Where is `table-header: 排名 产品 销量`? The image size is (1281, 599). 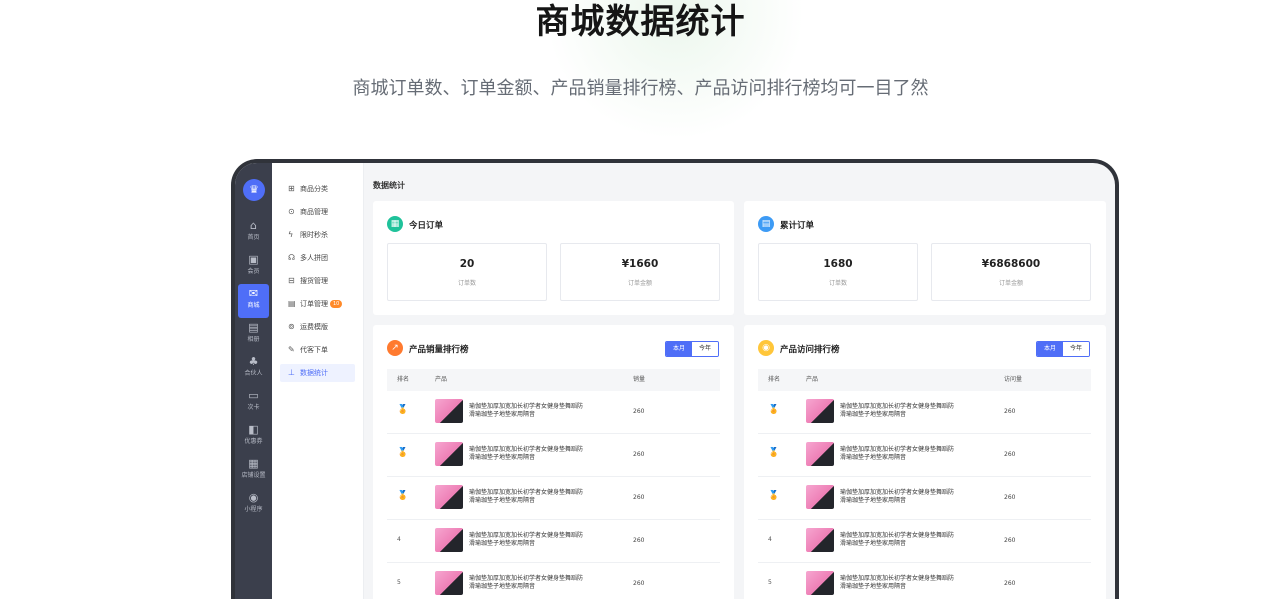 table-header: 排名 产品 销量 is located at coordinates (553, 380).